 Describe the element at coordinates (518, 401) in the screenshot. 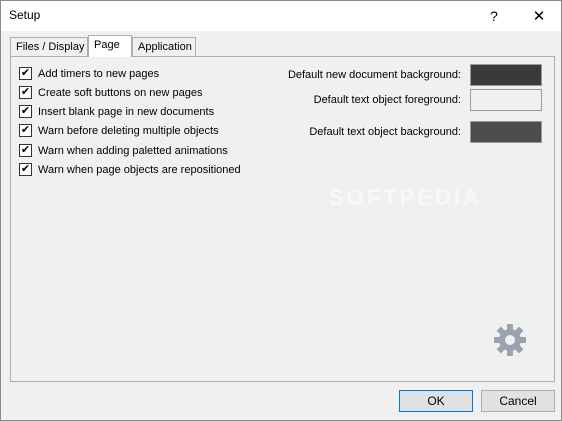

I see `cancel-button: Cancel` at that location.